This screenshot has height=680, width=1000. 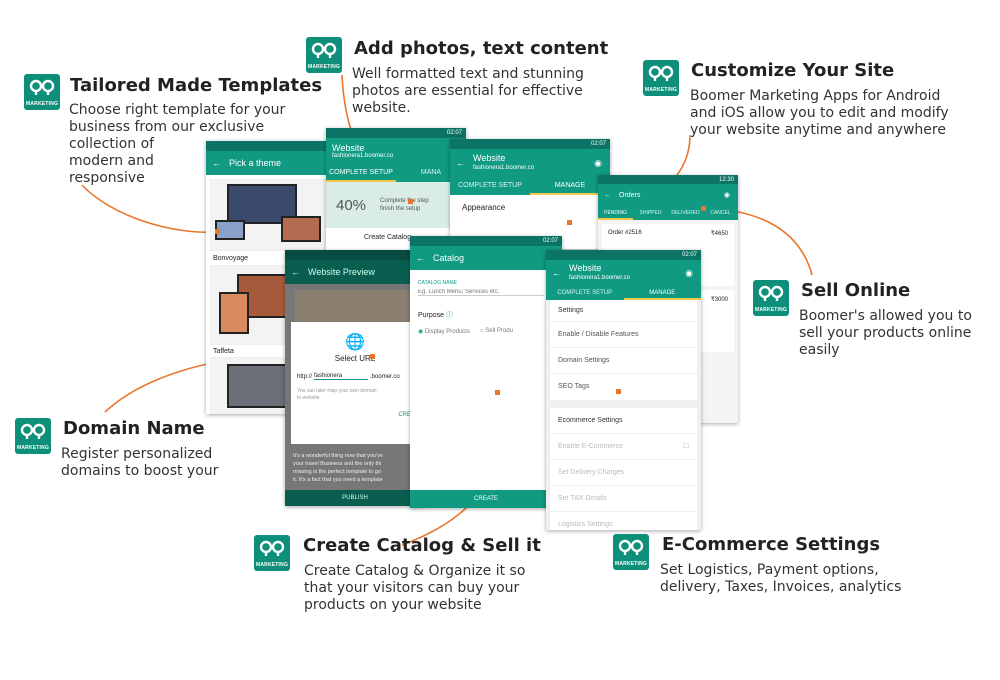 I want to click on appearance-item: Appearance, so click(x=530, y=207).